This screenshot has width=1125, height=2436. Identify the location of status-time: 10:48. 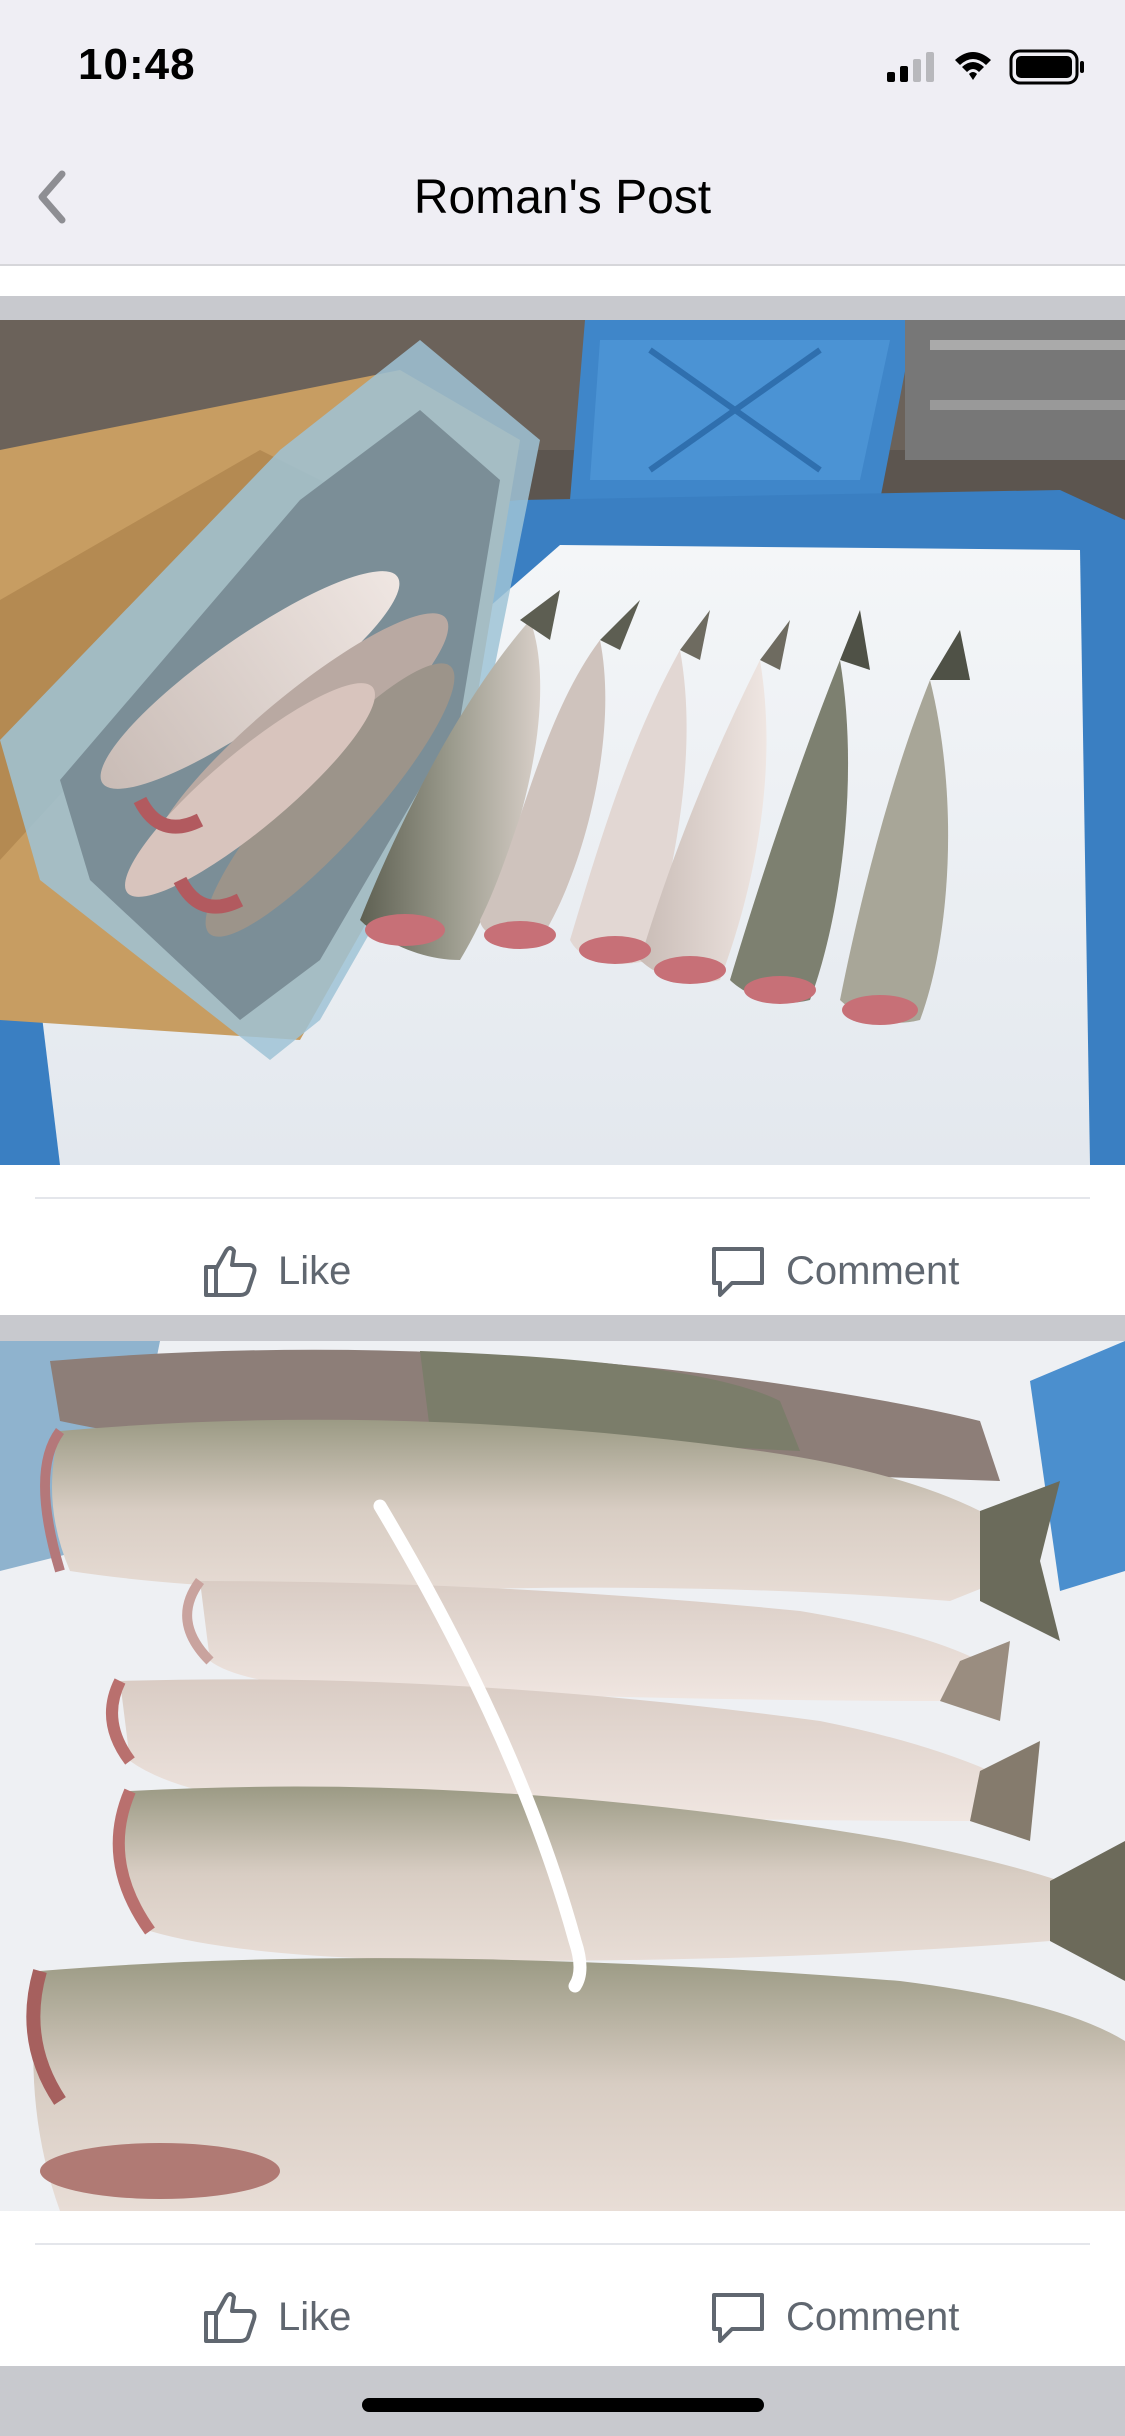
(137, 64).